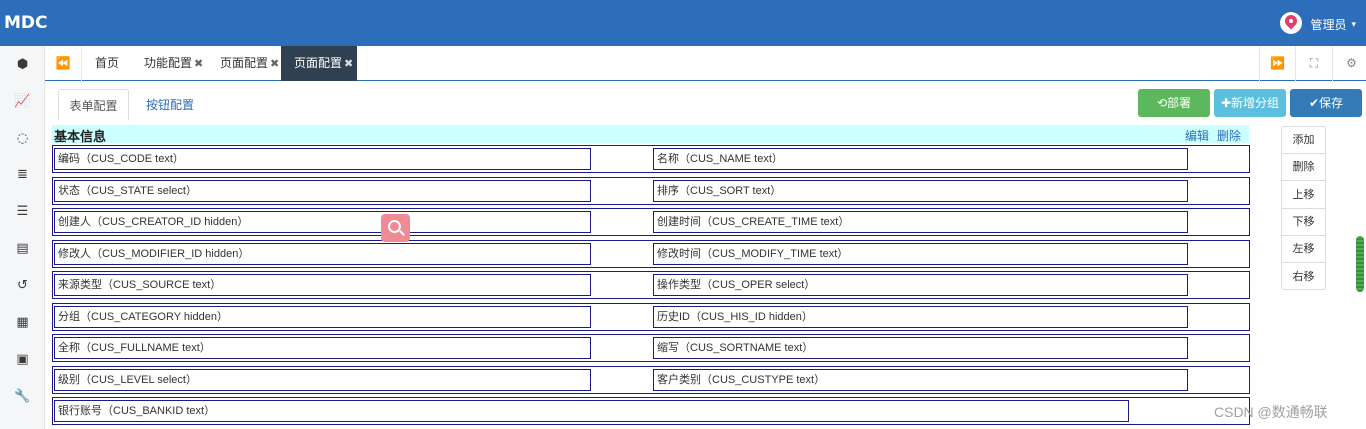 This screenshot has width=1366, height=429. Describe the element at coordinates (1277, 63) in the screenshot. I see `scroll-tabs-right-icon: ⏩` at that location.